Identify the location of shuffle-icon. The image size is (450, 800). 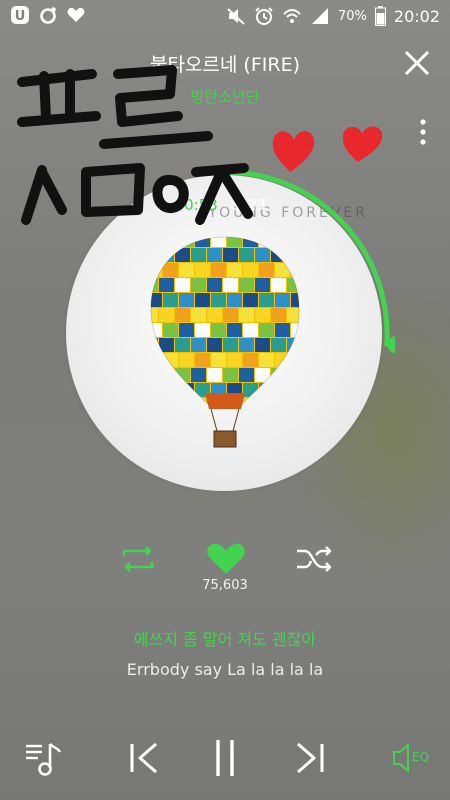
(314, 559).